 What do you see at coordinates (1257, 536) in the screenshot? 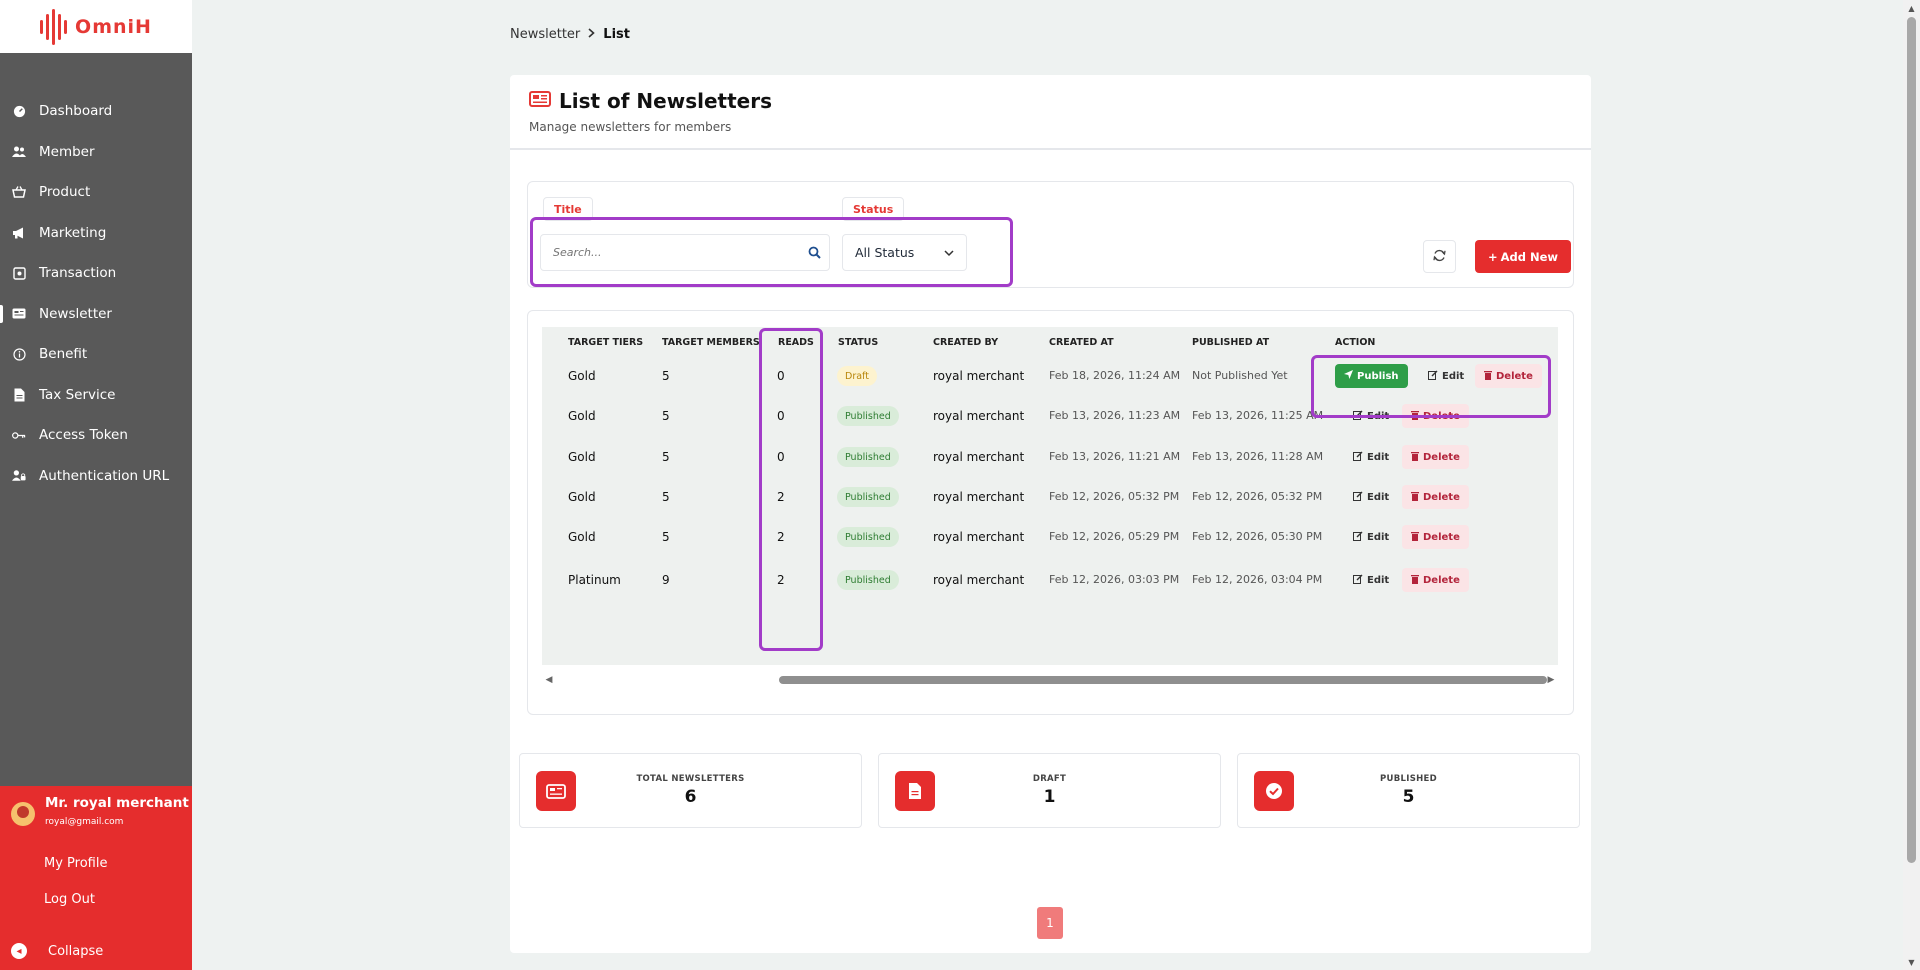
I see `cell-published-at: Feb 12, 2026, 05:30 PM` at bounding box center [1257, 536].